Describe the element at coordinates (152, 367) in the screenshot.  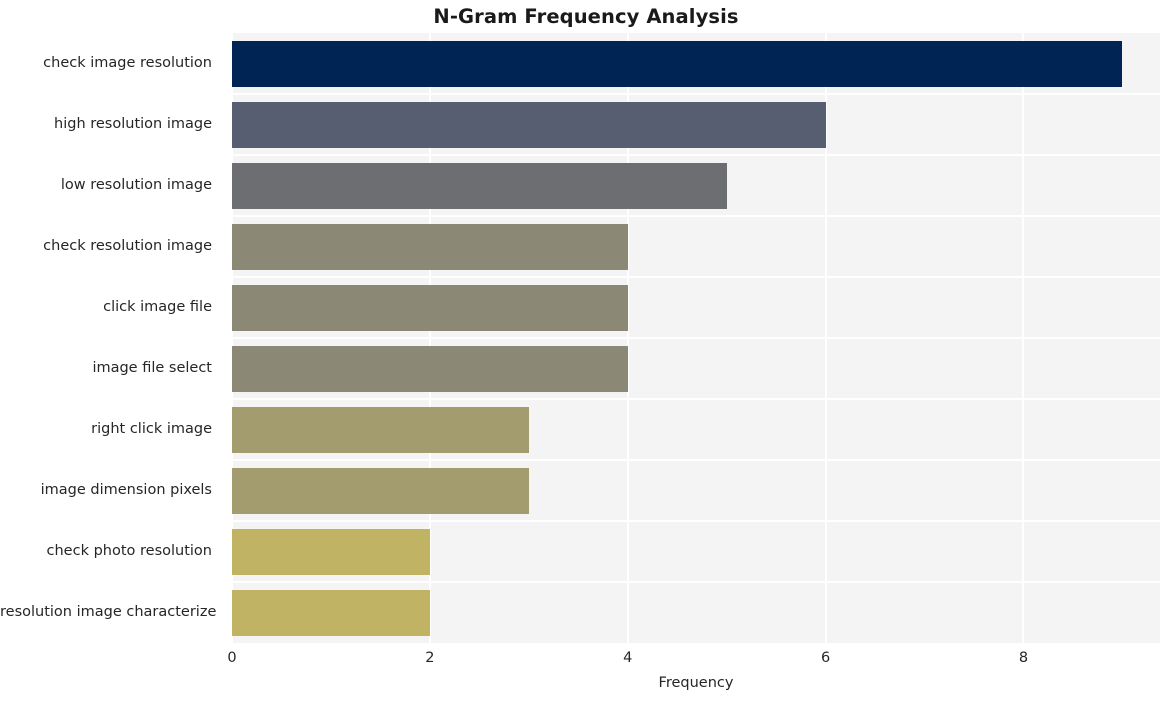
I see `y-tick-label: image file select` at that location.